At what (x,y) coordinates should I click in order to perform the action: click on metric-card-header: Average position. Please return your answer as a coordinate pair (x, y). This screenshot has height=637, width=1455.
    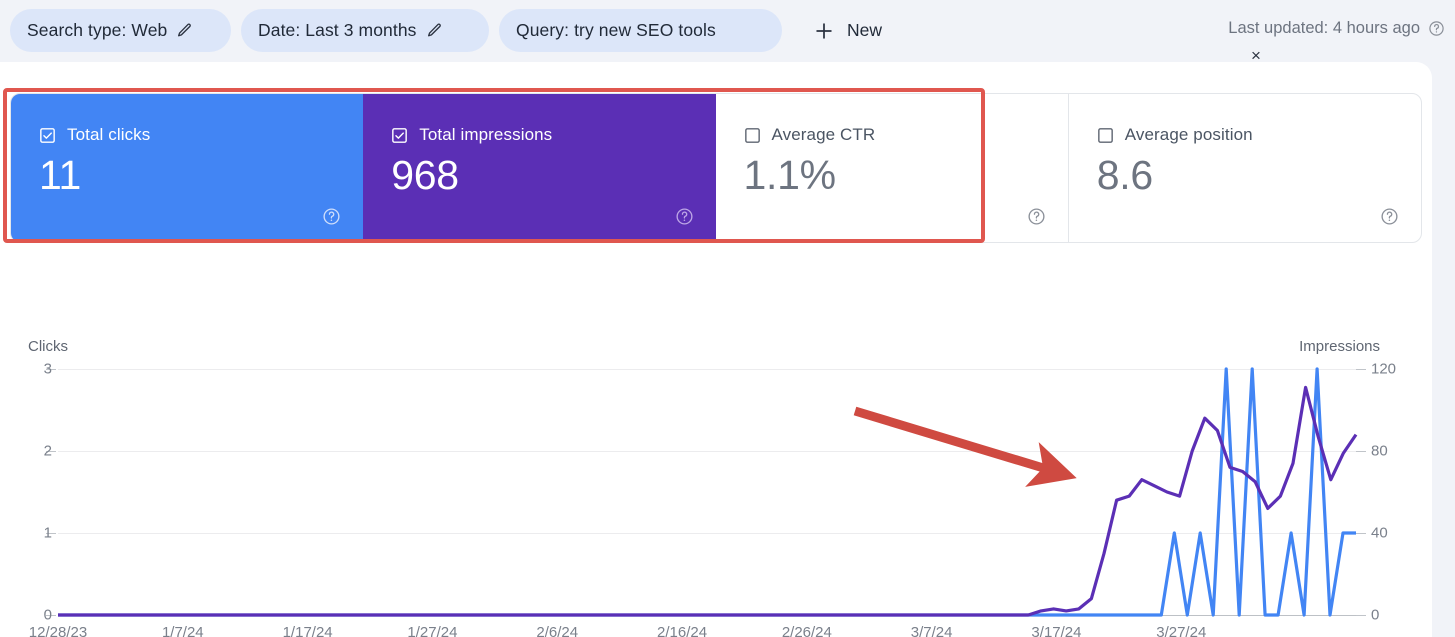
    Looking at the image, I should click on (1259, 135).